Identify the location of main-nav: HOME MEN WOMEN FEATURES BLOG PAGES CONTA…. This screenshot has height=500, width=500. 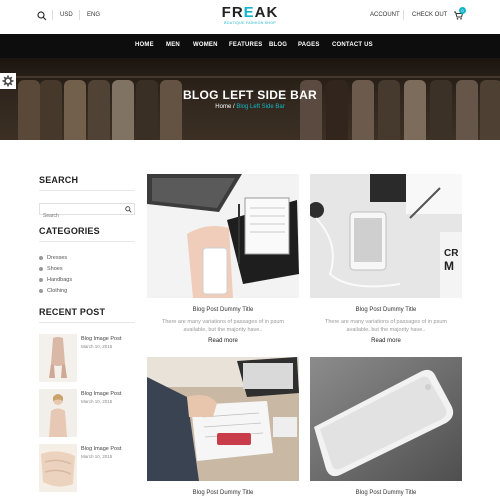
(250, 46).